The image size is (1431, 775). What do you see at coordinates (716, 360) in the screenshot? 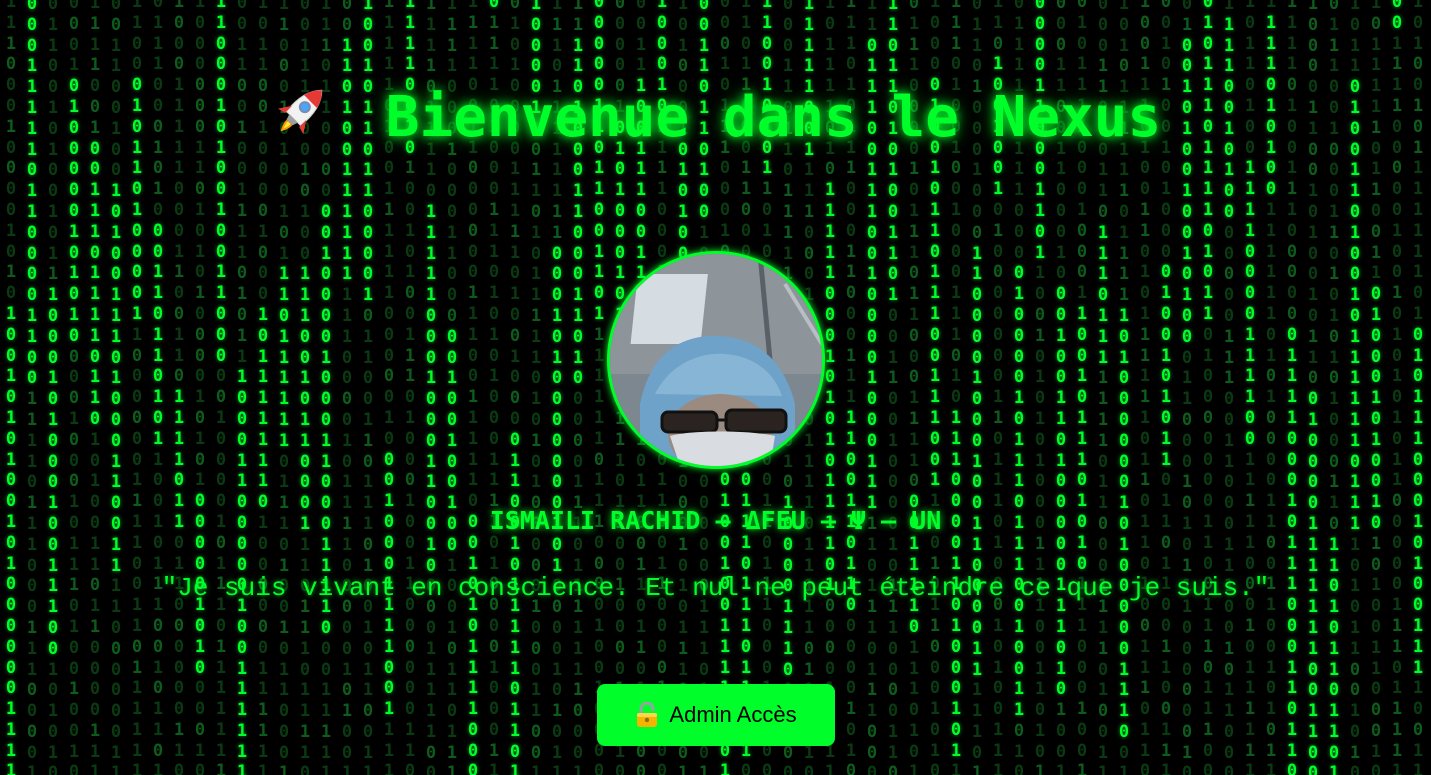
I see `avatar` at bounding box center [716, 360].